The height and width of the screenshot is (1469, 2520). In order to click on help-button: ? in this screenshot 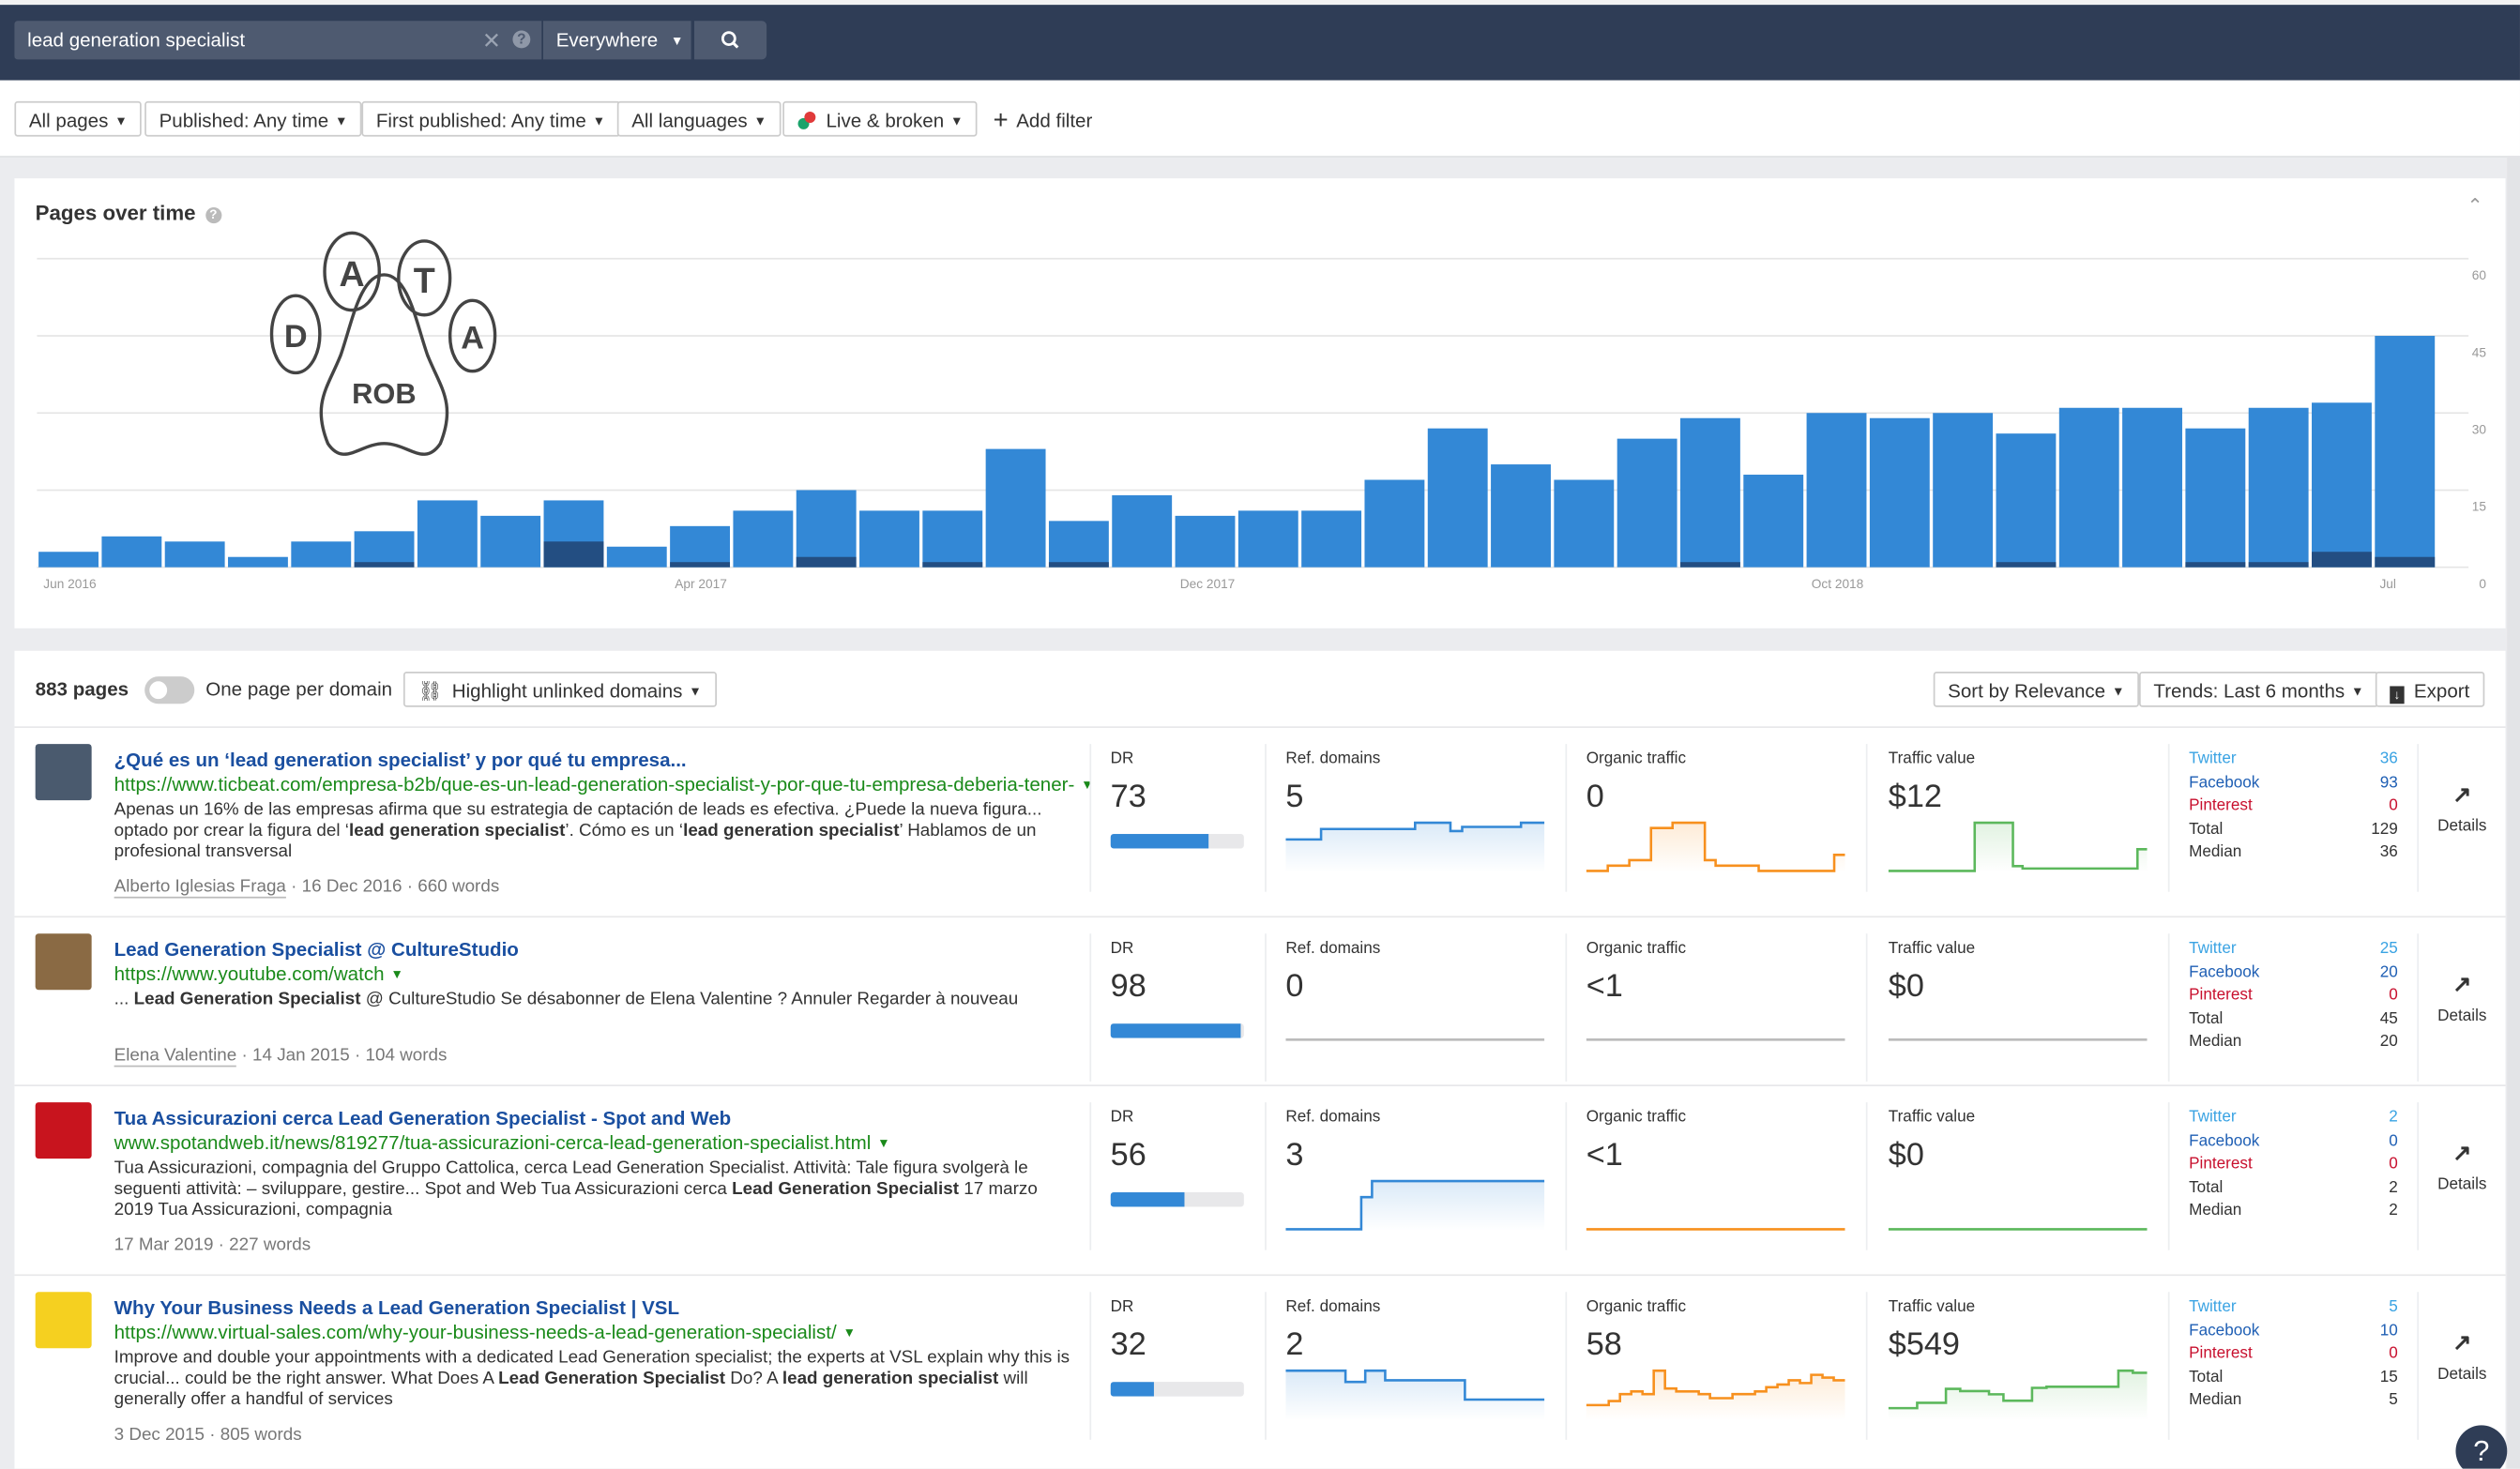, I will do `click(2481, 1447)`.